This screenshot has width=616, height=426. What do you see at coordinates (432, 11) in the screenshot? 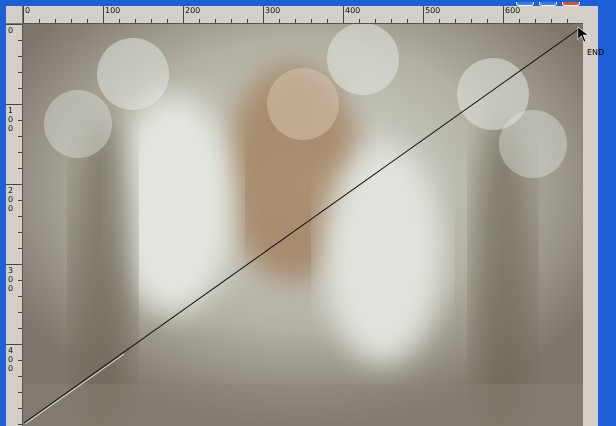
I see `ruler-label: 500` at bounding box center [432, 11].